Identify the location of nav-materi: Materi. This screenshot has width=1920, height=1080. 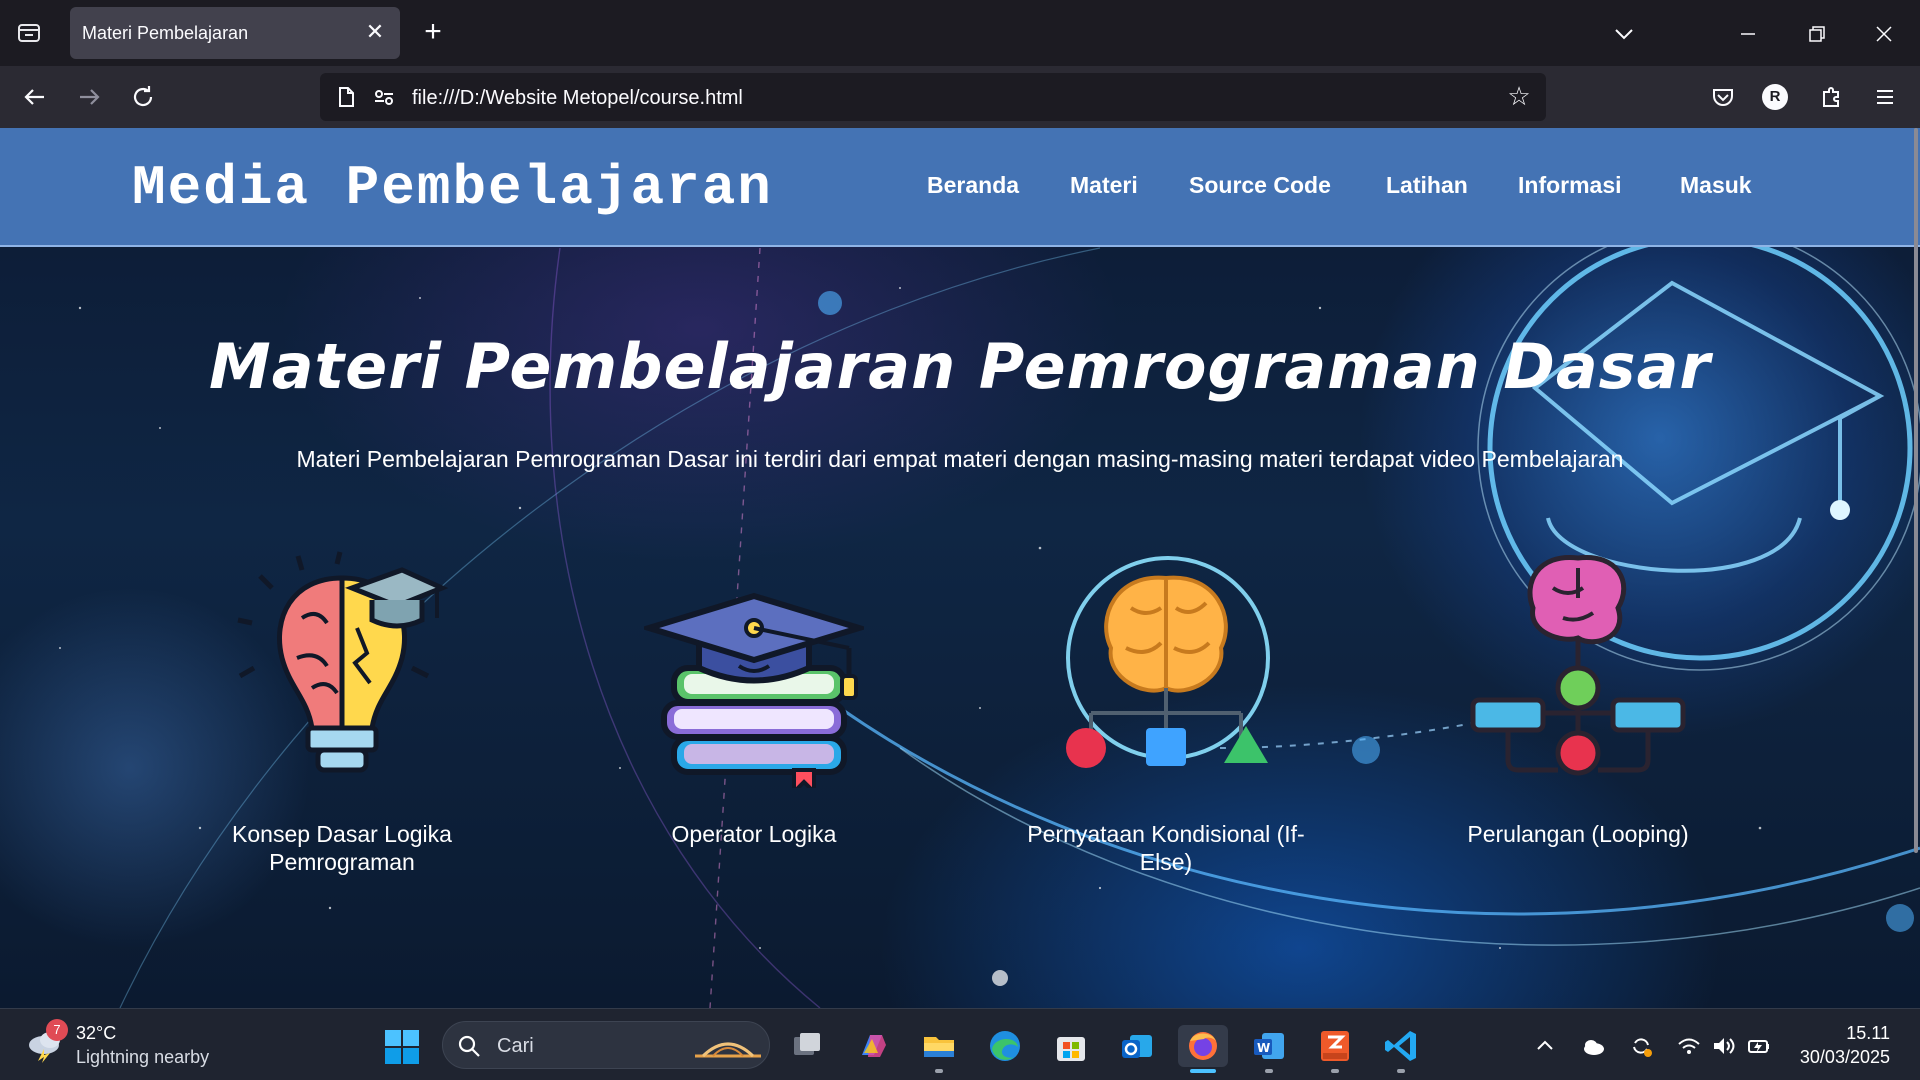
(1104, 185).